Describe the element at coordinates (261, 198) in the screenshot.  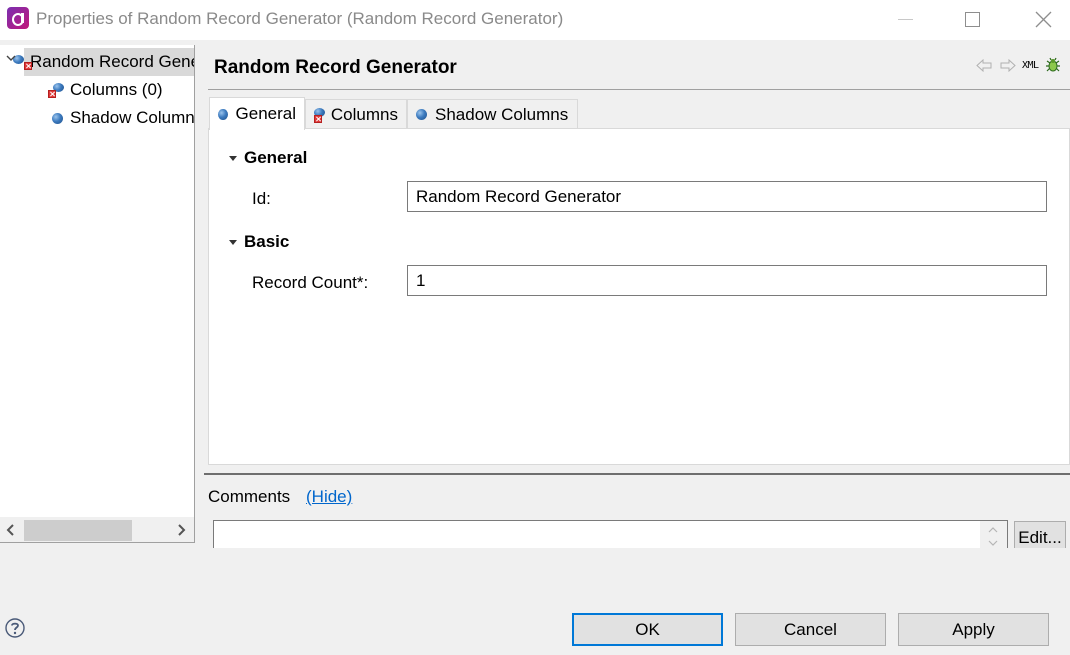
I see `id-label: Id:` at that location.